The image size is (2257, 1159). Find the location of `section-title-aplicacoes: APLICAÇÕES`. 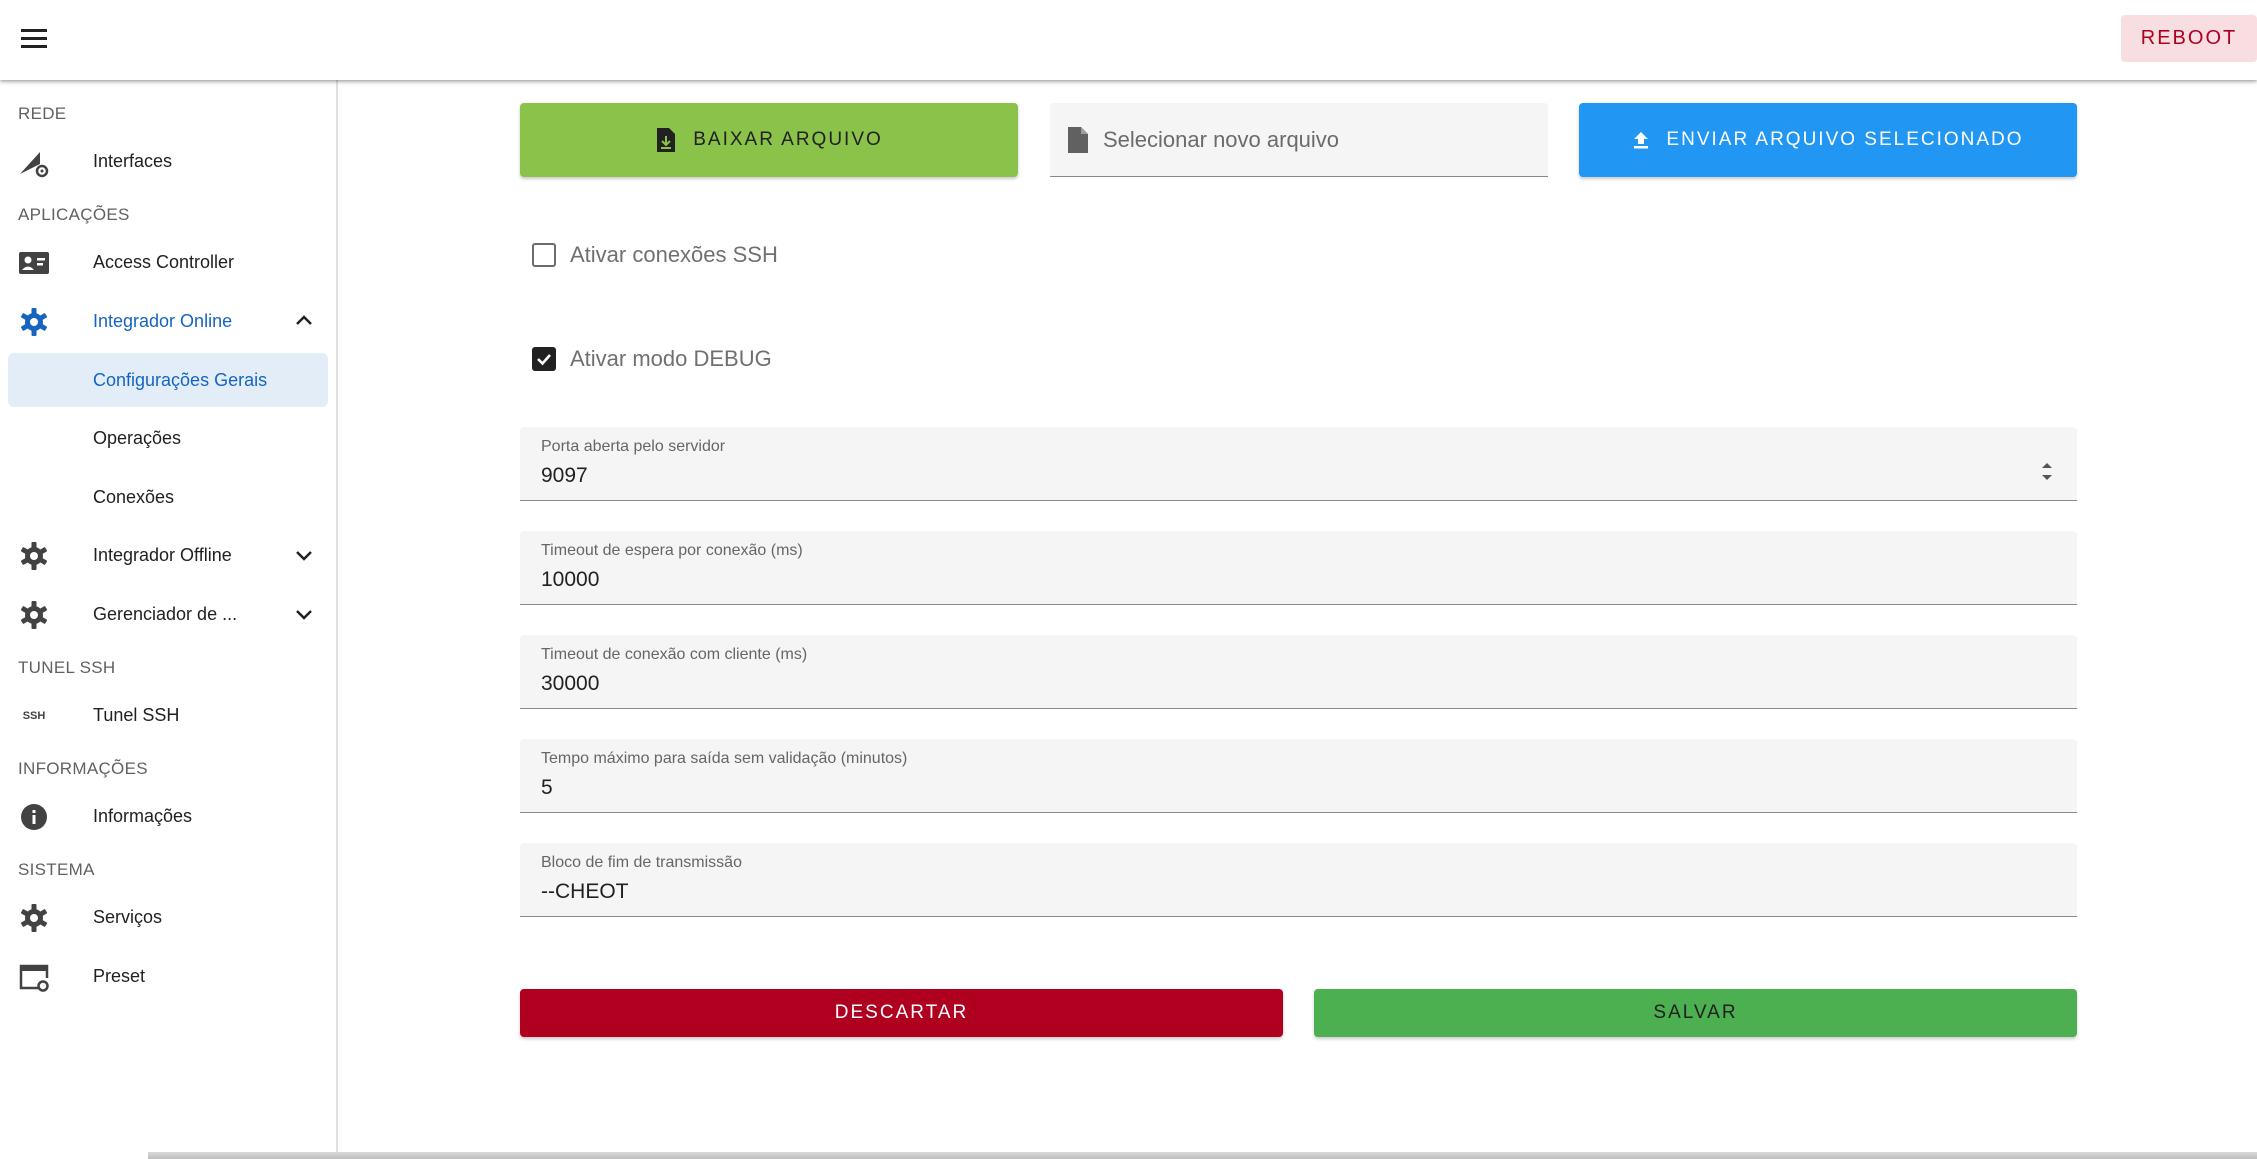

section-title-aplicacoes: APLICAÇÕES is located at coordinates (74, 214).